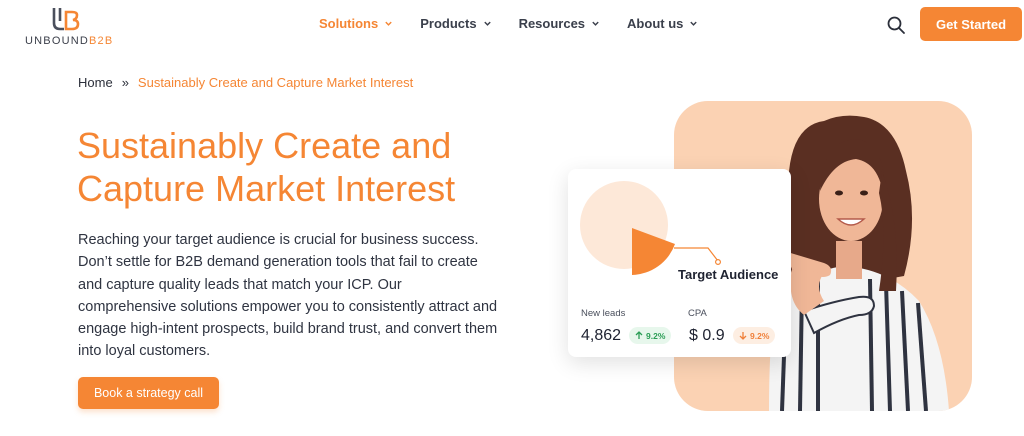 The height and width of the screenshot is (436, 1024). I want to click on nav-item-resources: Resources, so click(559, 23).